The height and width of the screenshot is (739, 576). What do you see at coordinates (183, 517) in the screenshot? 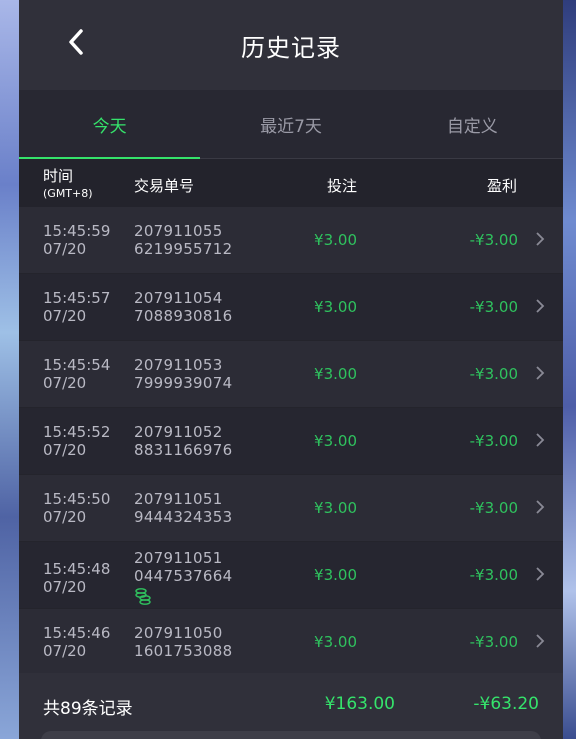
I see `order-number-part-2: 9444324353` at bounding box center [183, 517].